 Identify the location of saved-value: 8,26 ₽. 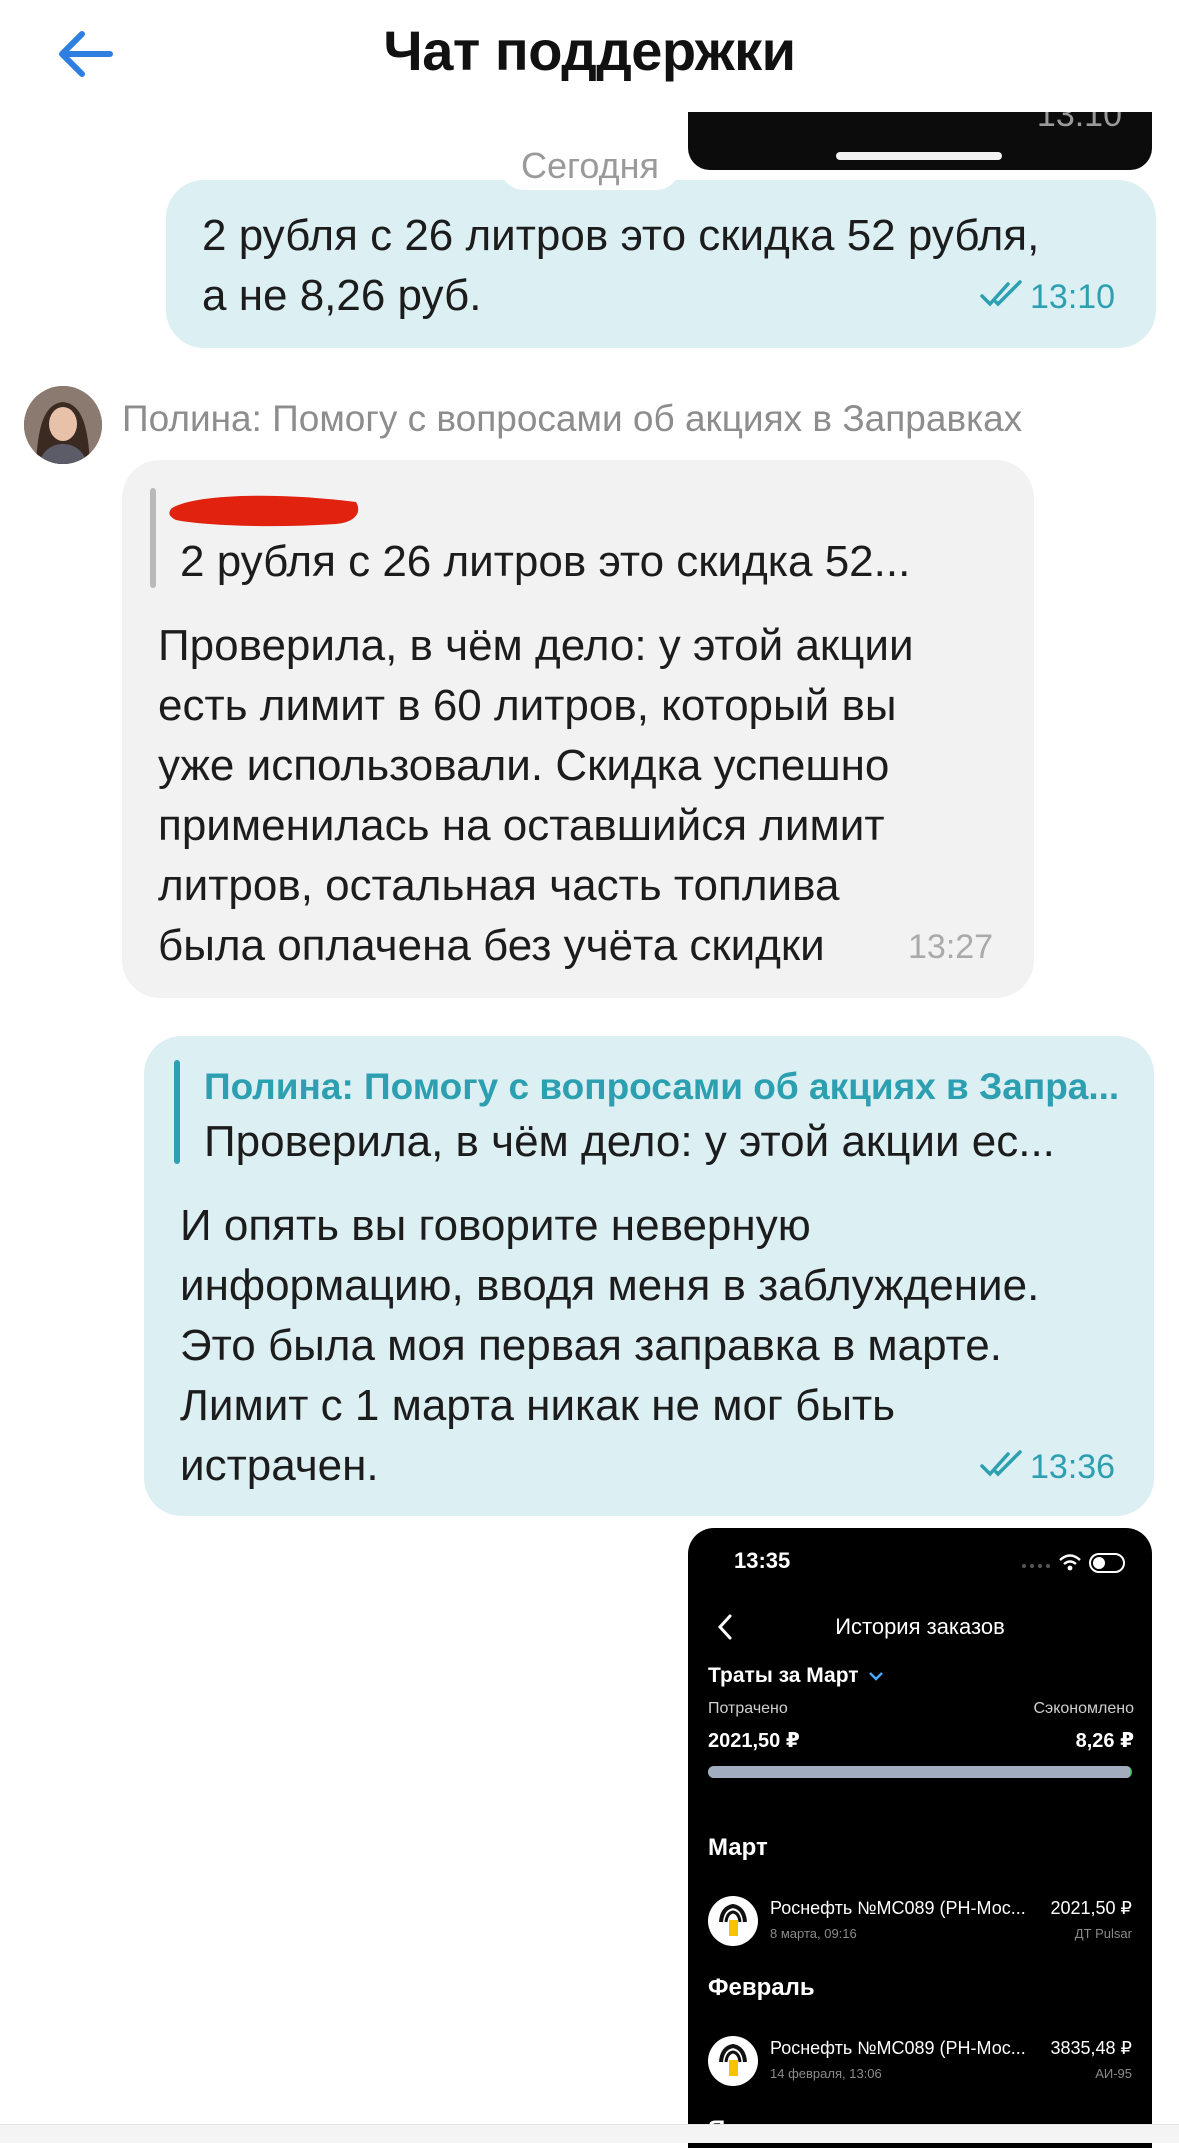
(1104, 1741).